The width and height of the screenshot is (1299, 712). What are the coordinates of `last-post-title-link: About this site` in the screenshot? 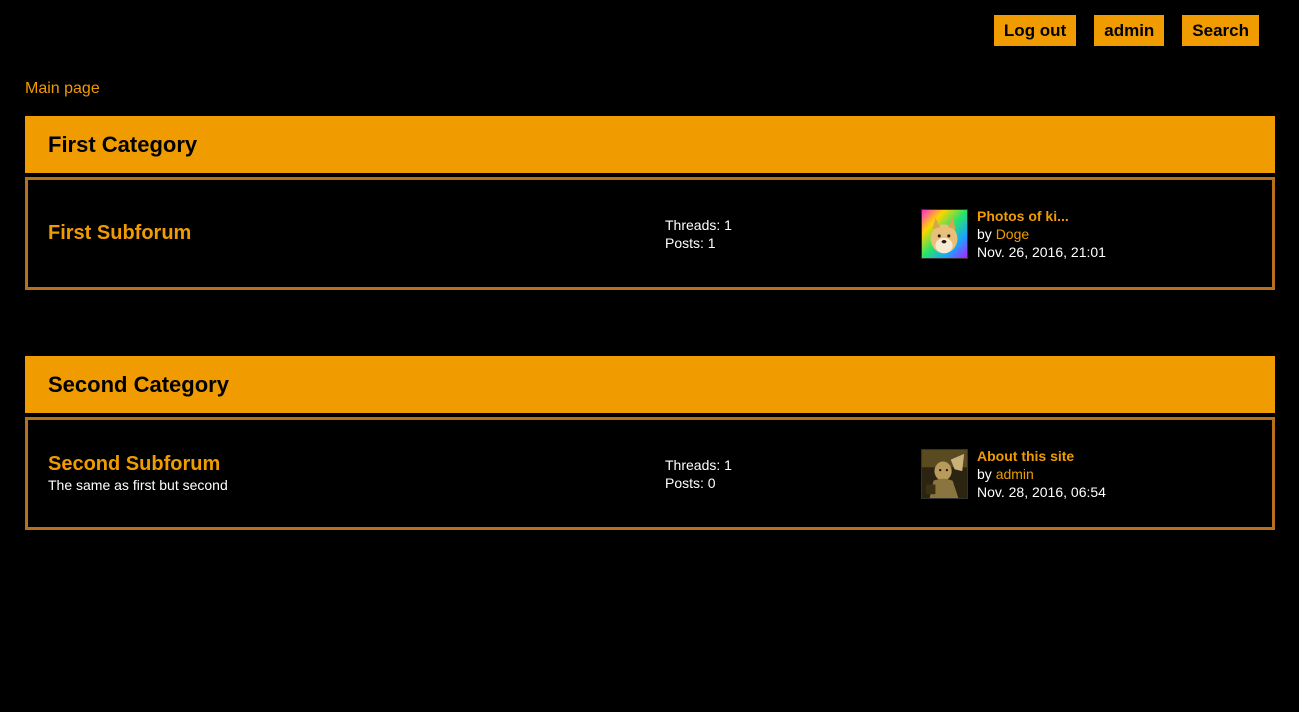 It's located at (1025, 456).